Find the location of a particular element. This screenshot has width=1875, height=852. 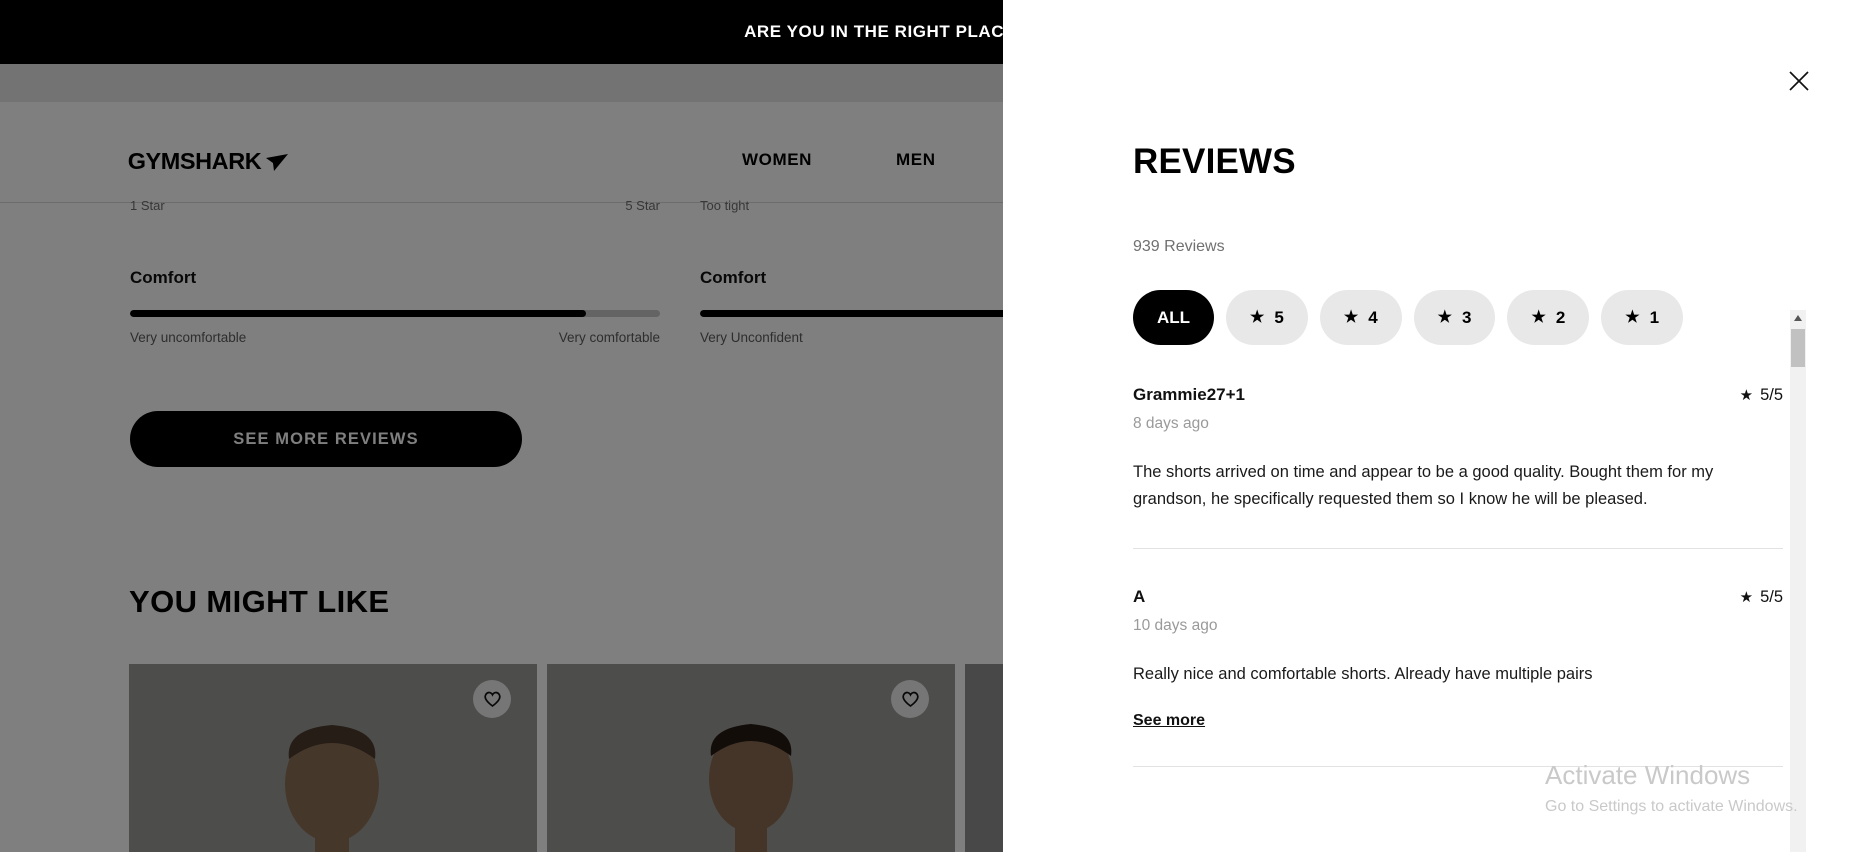

scroll-up-button is located at coordinates (1798, 317).